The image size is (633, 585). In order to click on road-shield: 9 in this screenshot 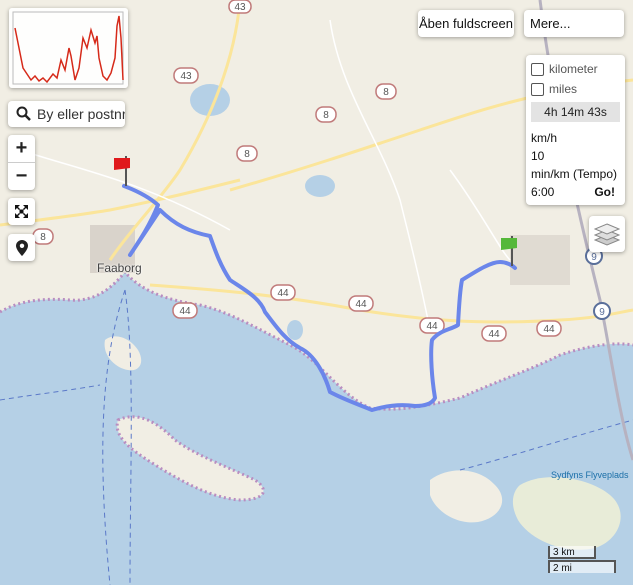, I will do `click(602, 311)`.